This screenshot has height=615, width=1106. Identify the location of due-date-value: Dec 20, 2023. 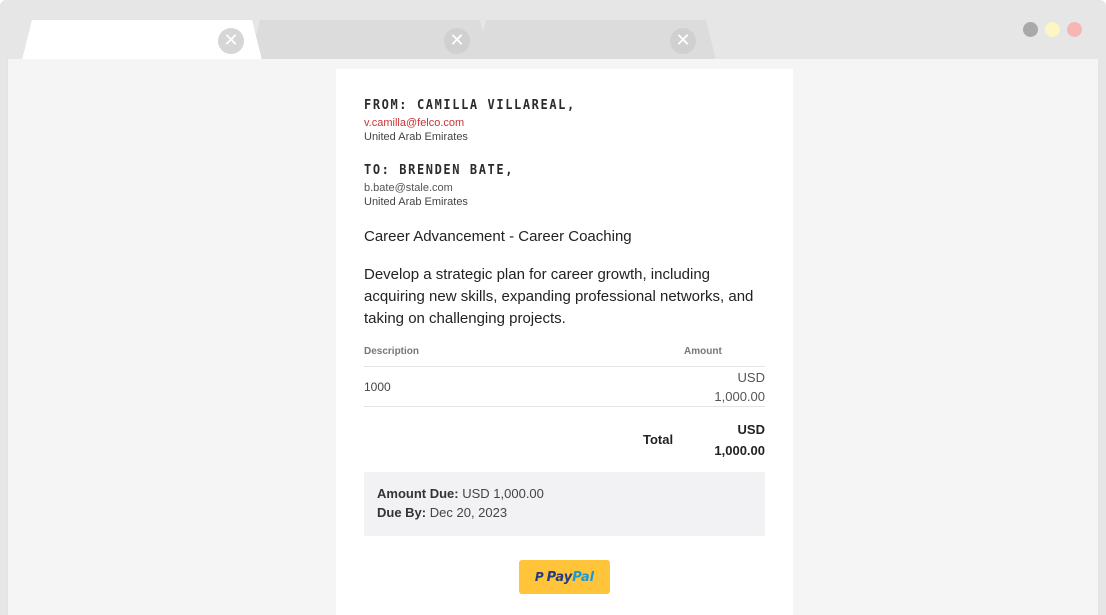
(468, 512).